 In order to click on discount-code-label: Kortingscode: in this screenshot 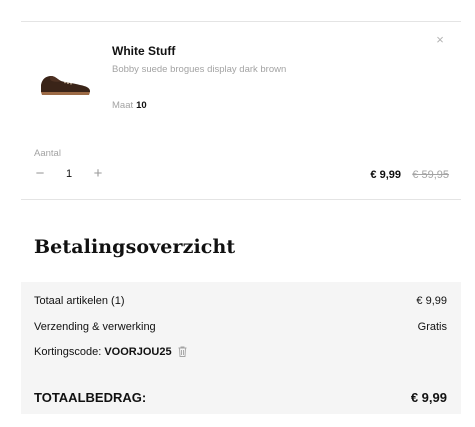, I will do `click(68, 352)`.